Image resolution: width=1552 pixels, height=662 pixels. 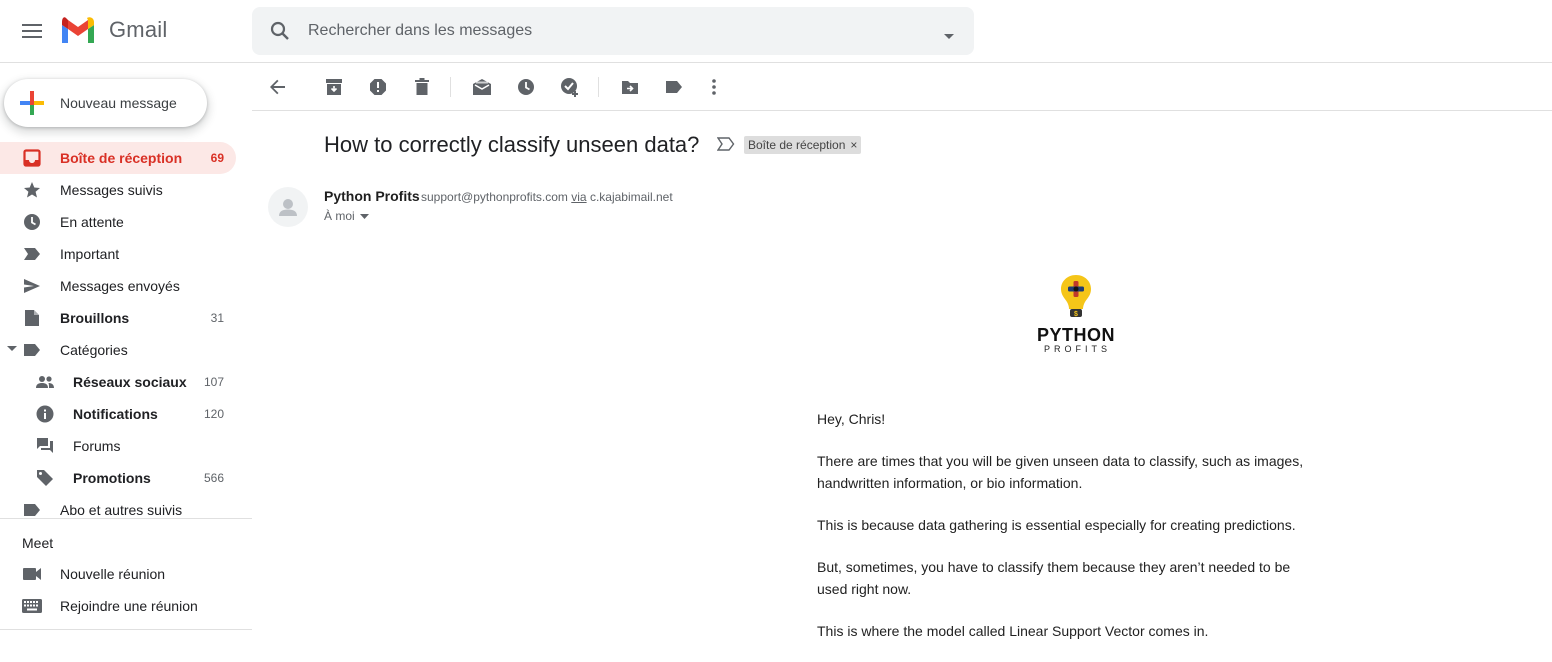 I want to click on compose-button: Nouveau message, so click(x=105, y=103).